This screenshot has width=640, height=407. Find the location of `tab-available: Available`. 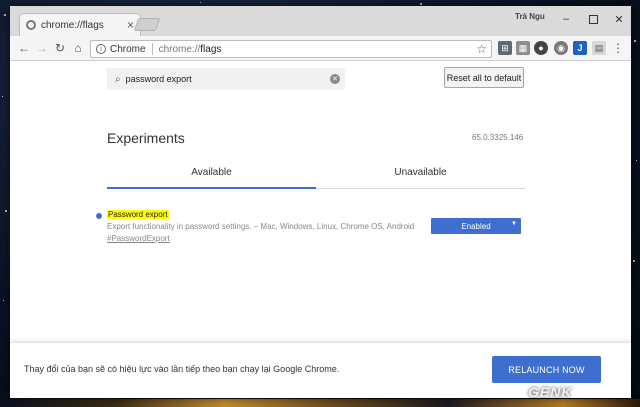

tab-available: Available is located at coordinates (211, 173).